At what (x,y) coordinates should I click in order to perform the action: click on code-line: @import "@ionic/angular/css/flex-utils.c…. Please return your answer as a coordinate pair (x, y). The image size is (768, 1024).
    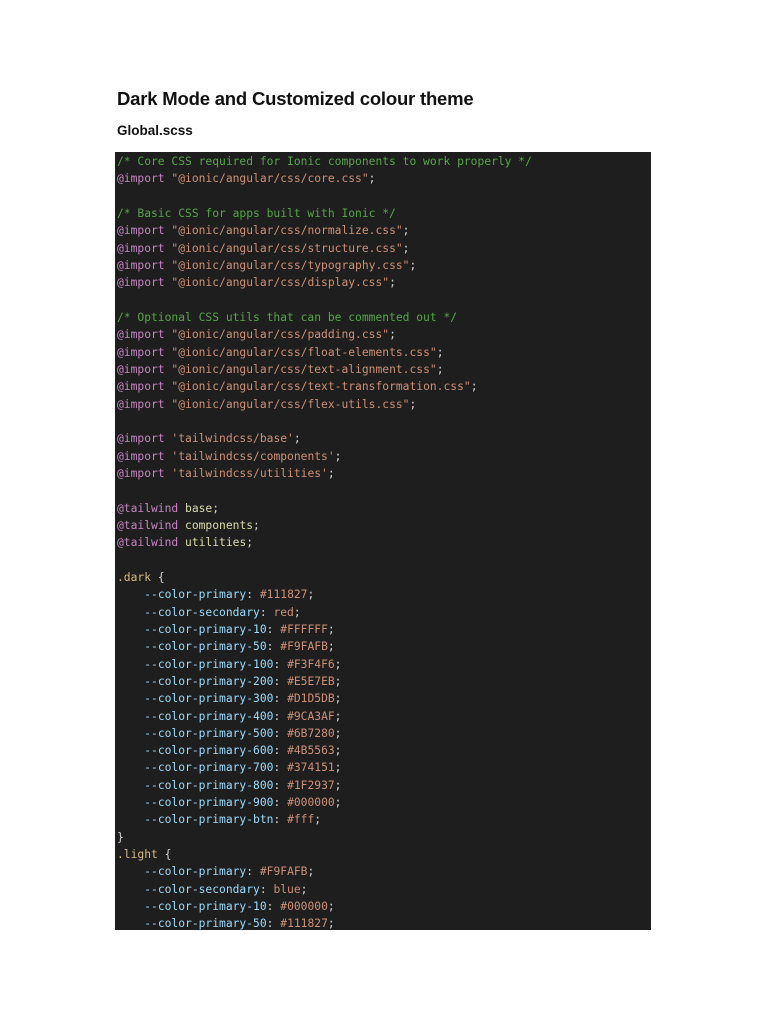
    Looking at the image, I should click on (384, 404).